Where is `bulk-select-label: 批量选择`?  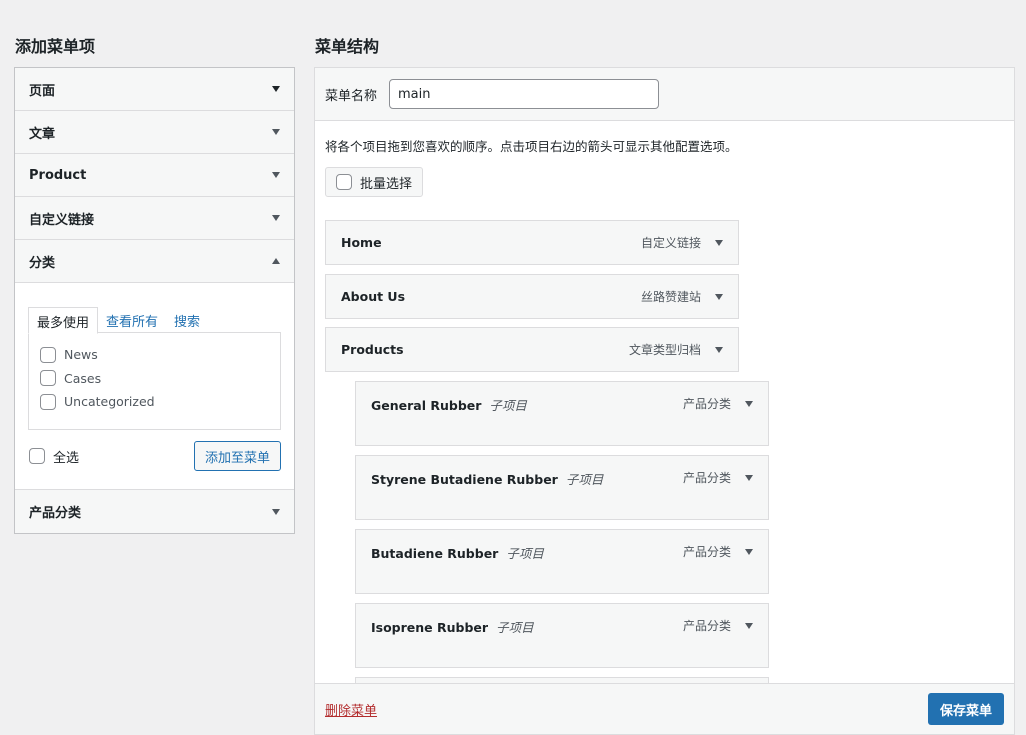 bulk-select-label: 批量选择 is located at coordinates (386, 184).